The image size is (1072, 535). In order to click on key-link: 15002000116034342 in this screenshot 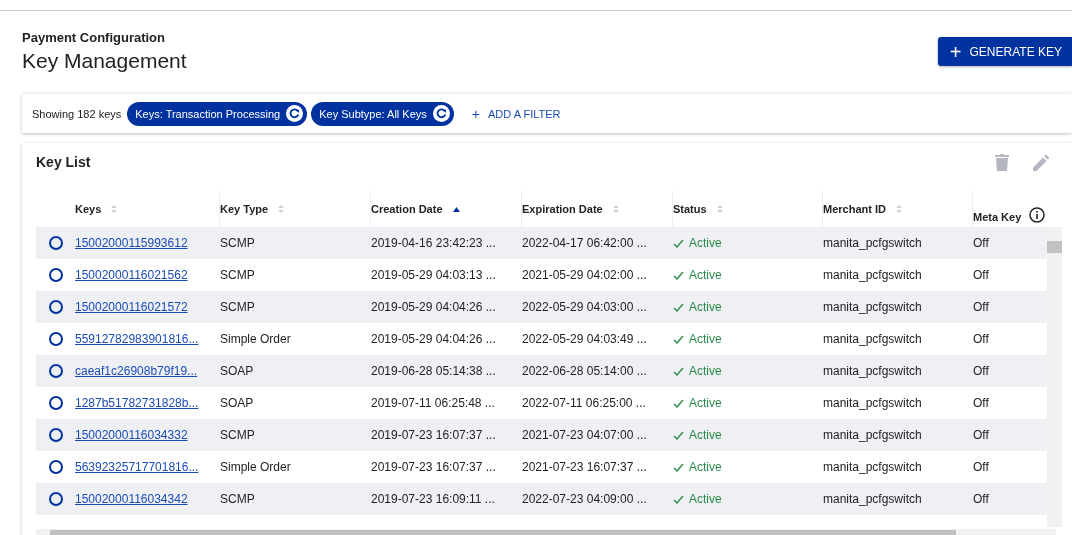, I will do `click(131, 499)`.